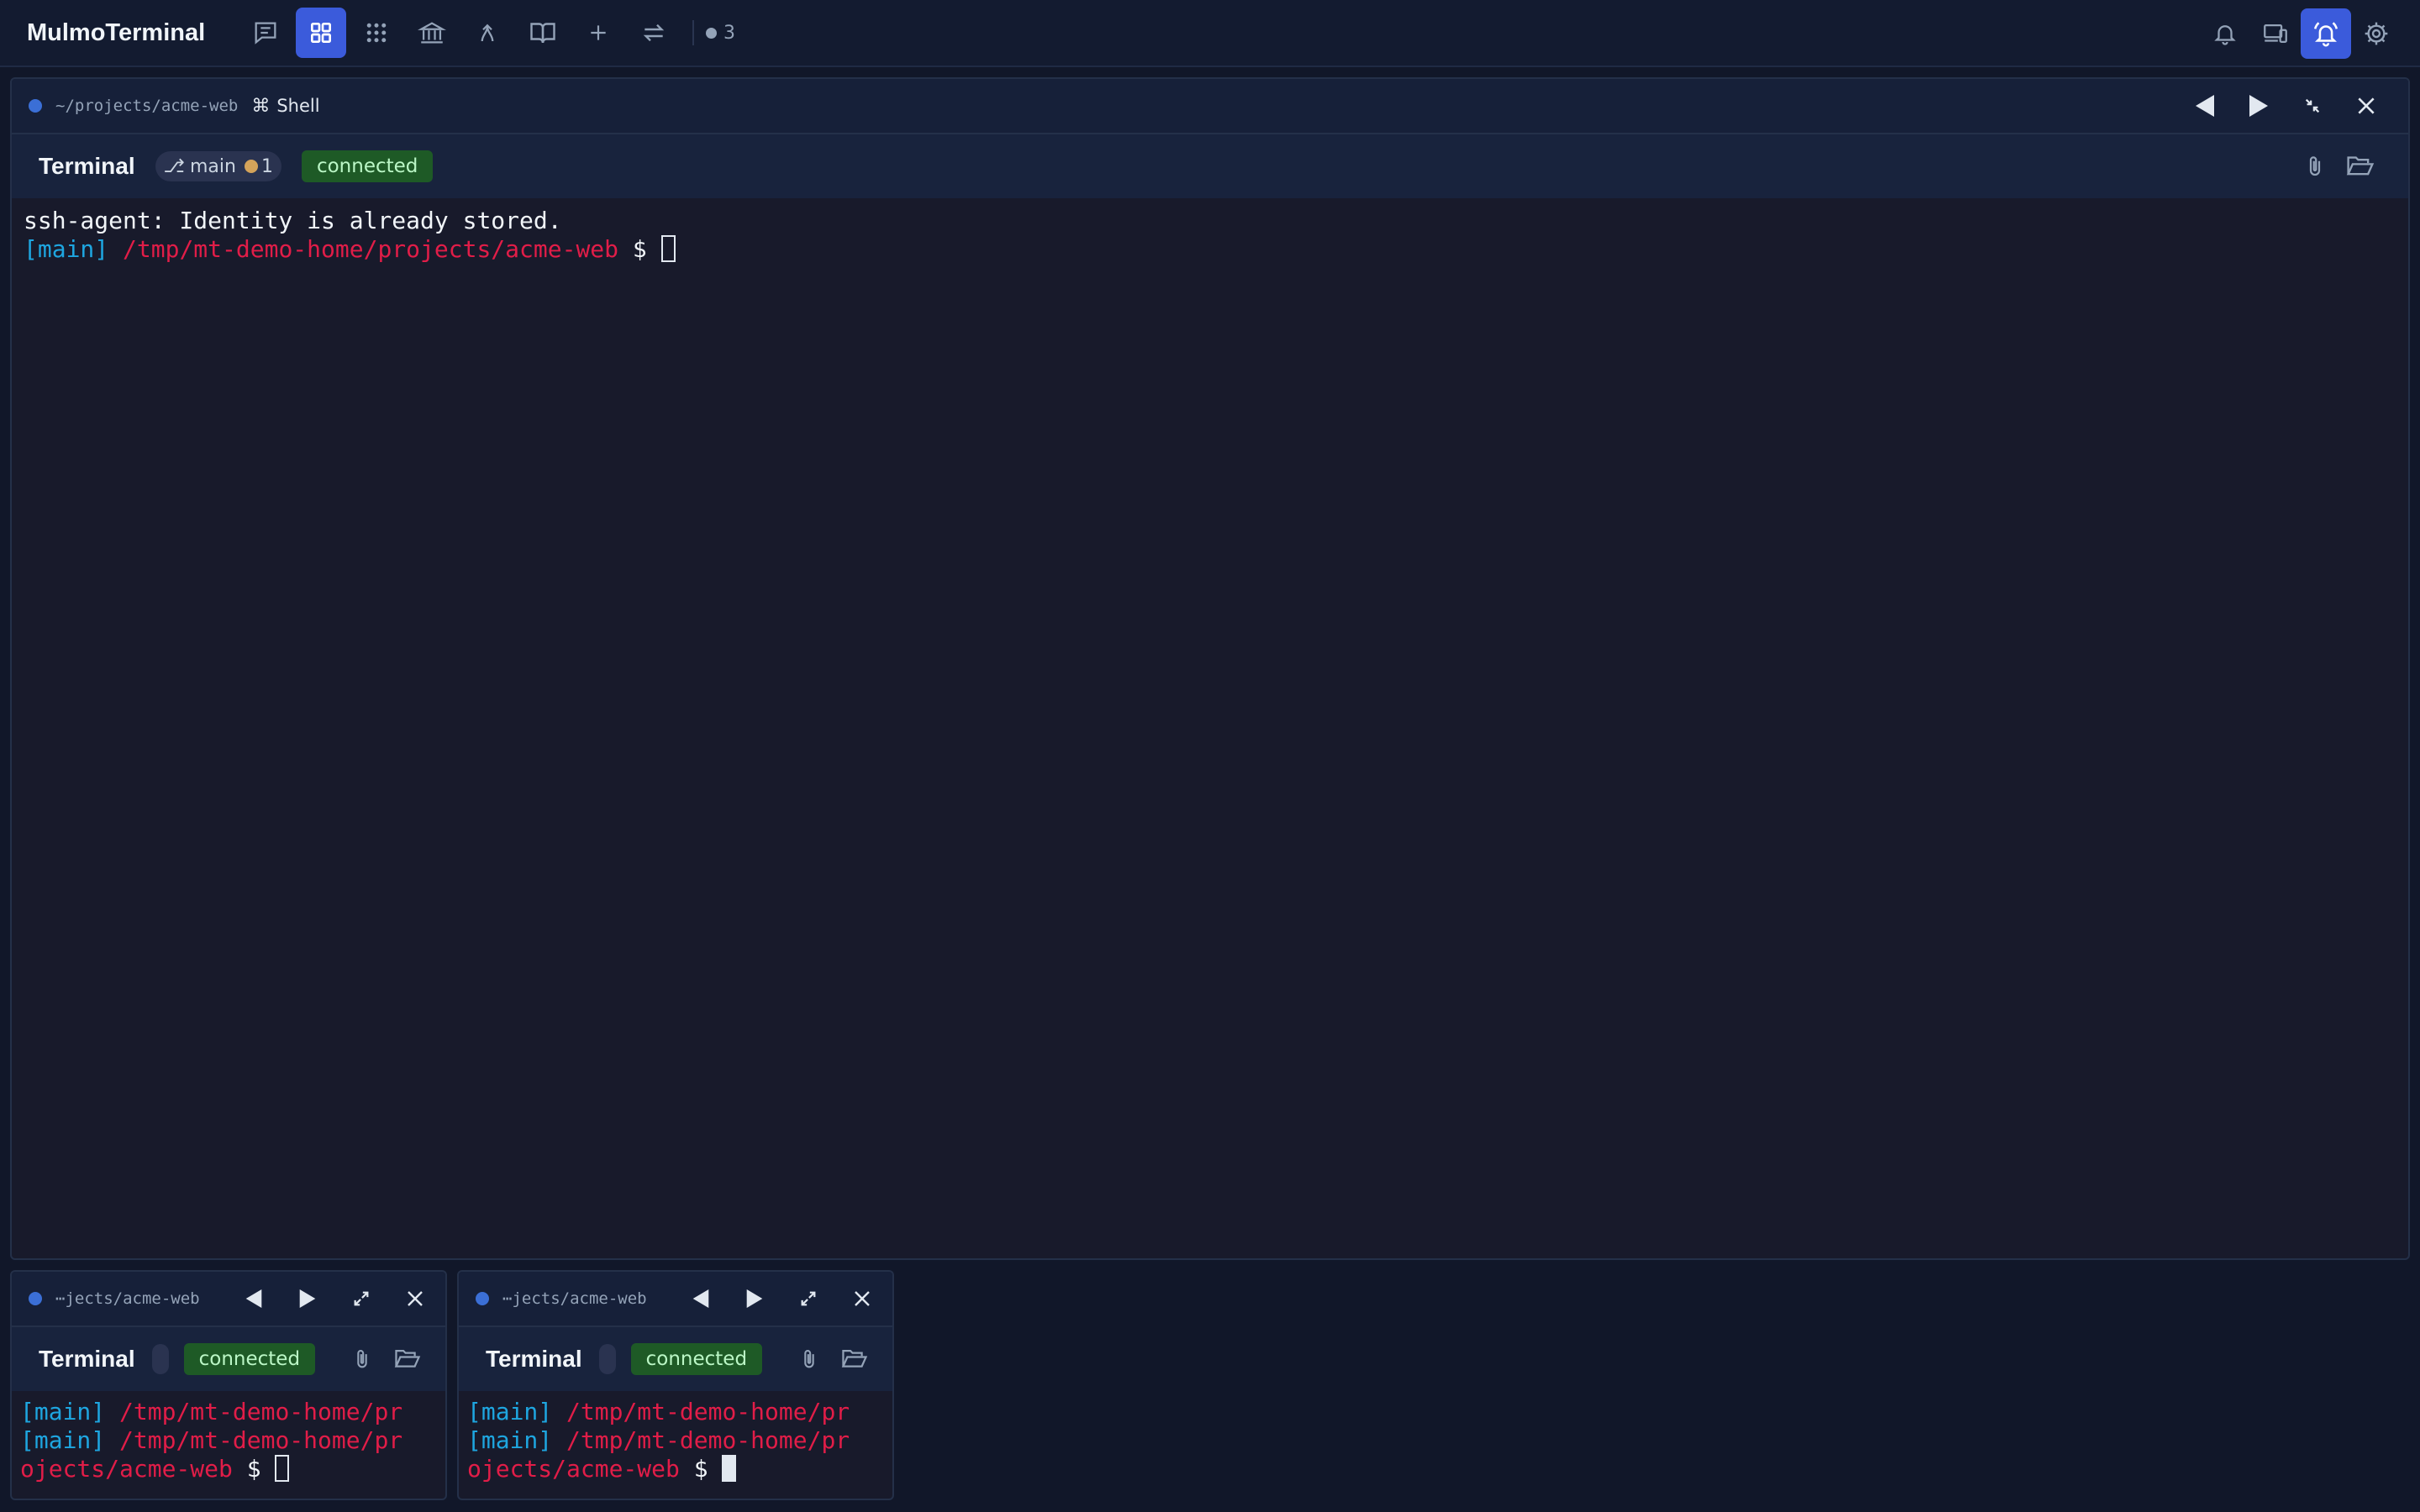  I want to click on branch-icon: ⎇, so click(174, 166).